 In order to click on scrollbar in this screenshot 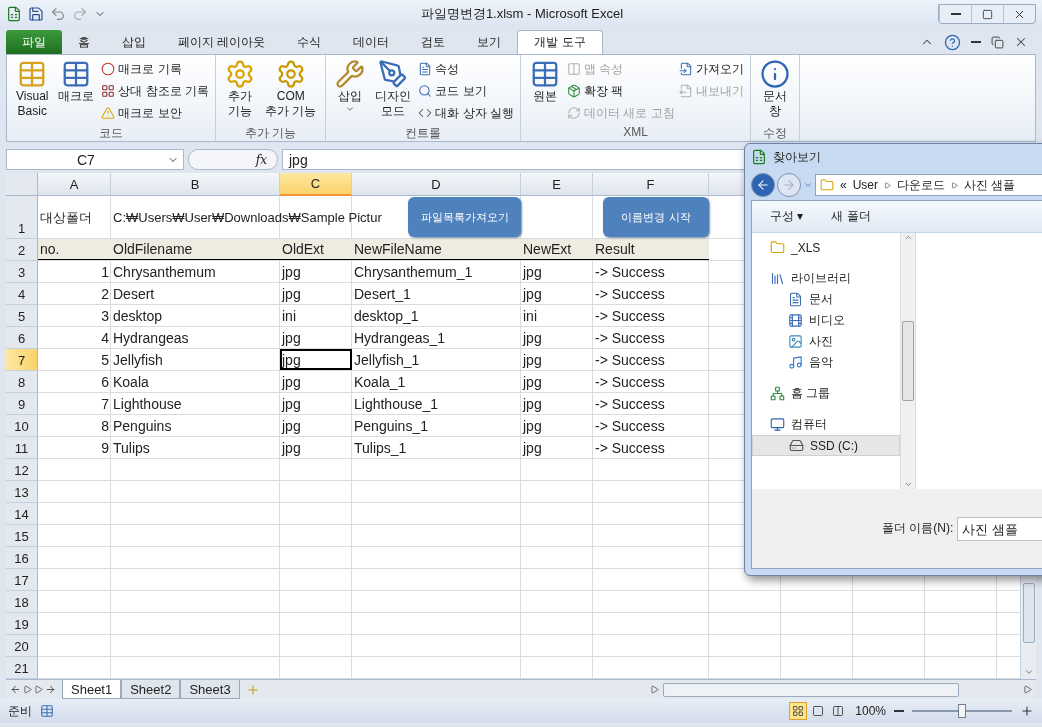, I will do `click(908, 361)`.